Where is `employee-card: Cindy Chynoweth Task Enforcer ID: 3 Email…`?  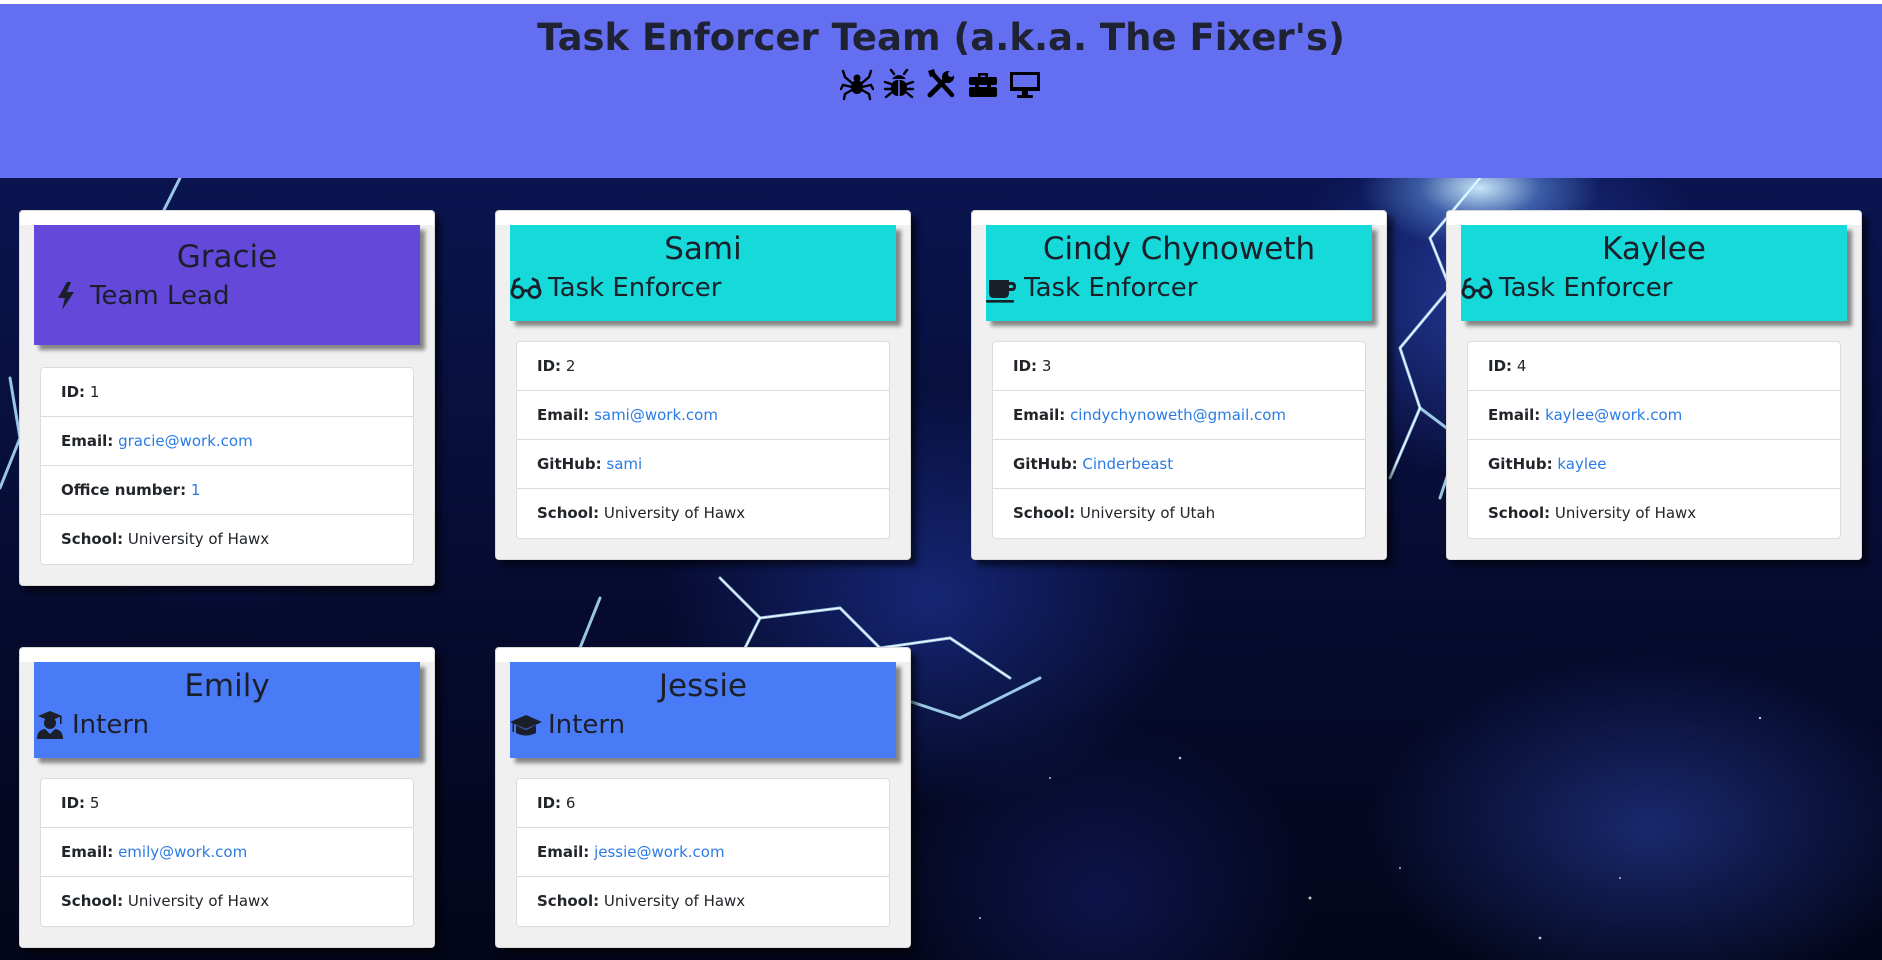
employee-card: Cindy Chynoweth Task Enforcer ID: 3 Email… is located at coordinates (1179, 385).